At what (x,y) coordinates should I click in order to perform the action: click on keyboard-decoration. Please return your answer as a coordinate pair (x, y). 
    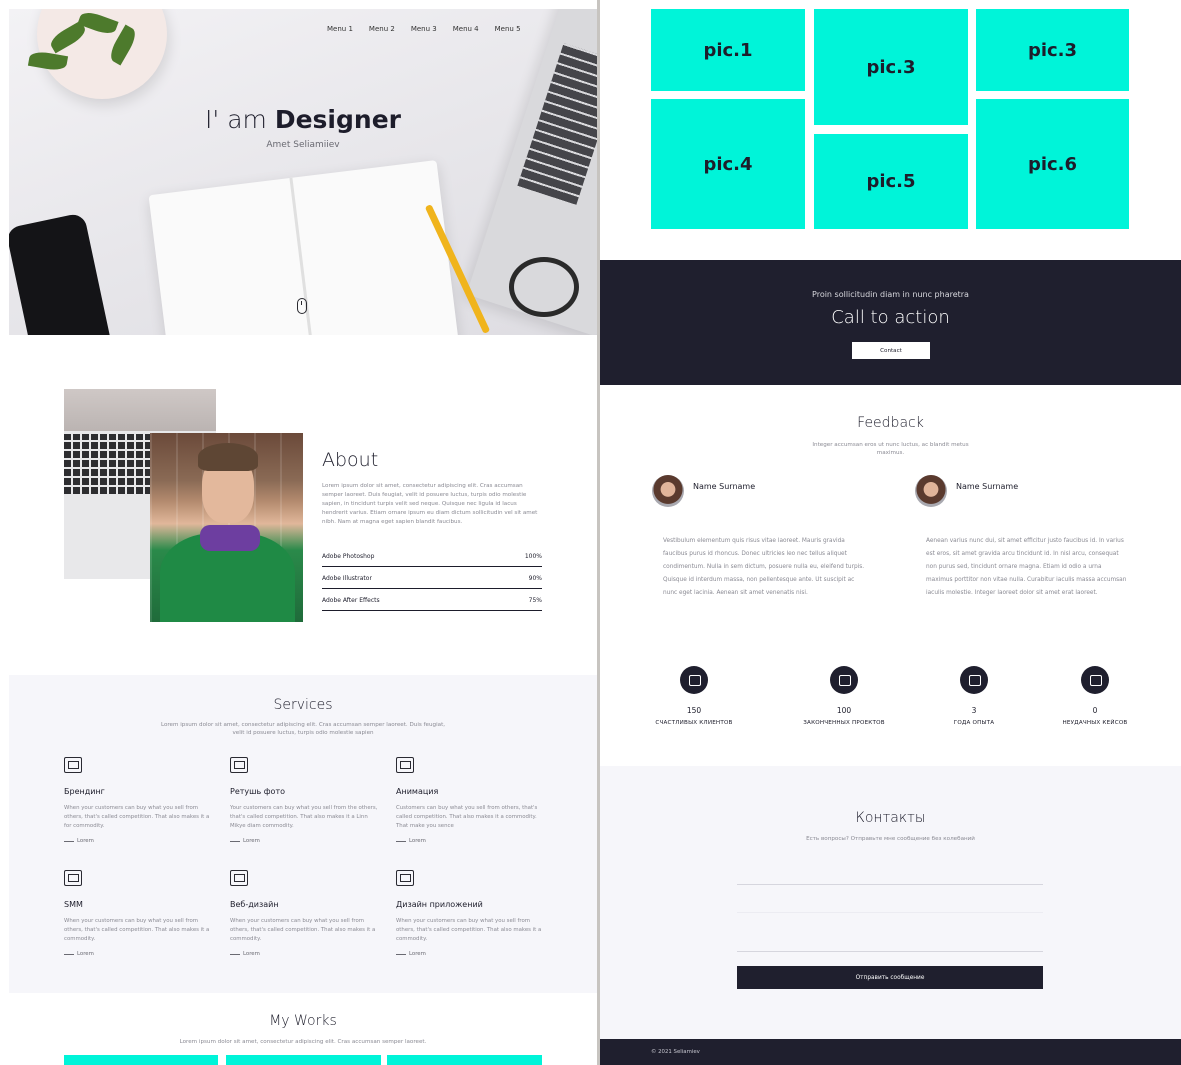
    Looking at the image, I should click on (111, 464).